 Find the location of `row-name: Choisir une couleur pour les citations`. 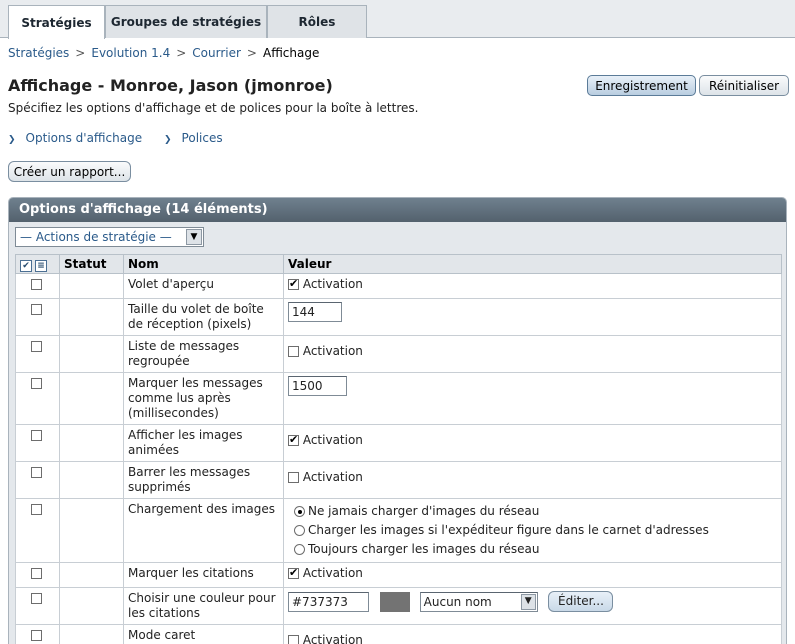

row-name: Choisir une couleur pour les citations is located at coordinates (203, 606).